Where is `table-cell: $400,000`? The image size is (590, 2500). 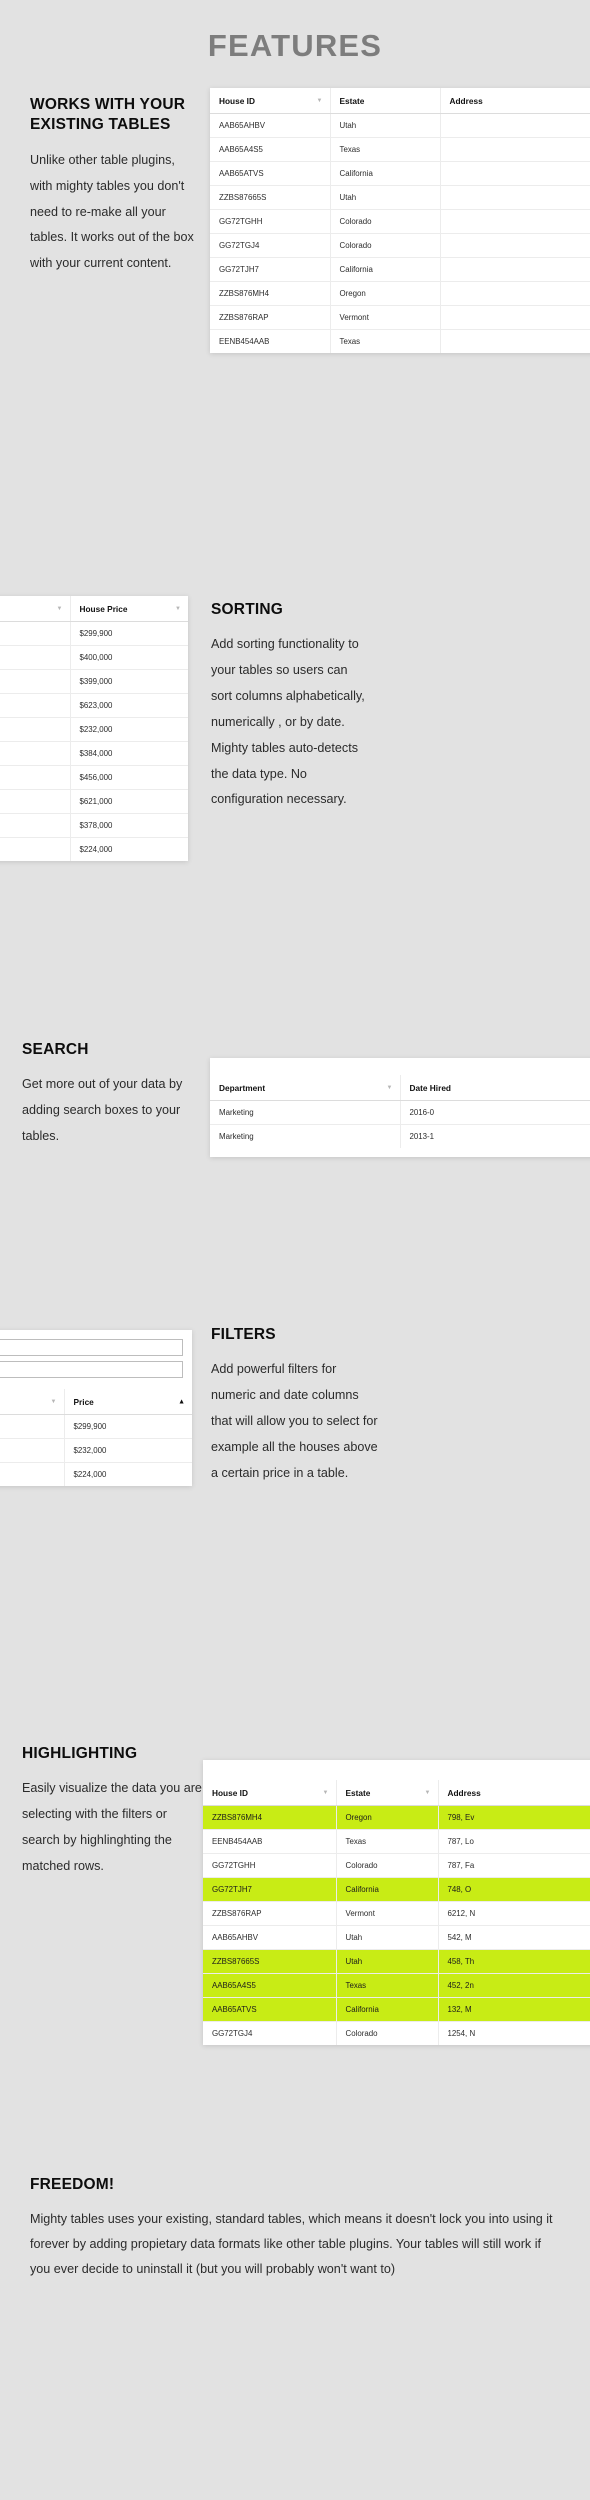 table-cell: $400,000 is located at coordinates (129, 657).